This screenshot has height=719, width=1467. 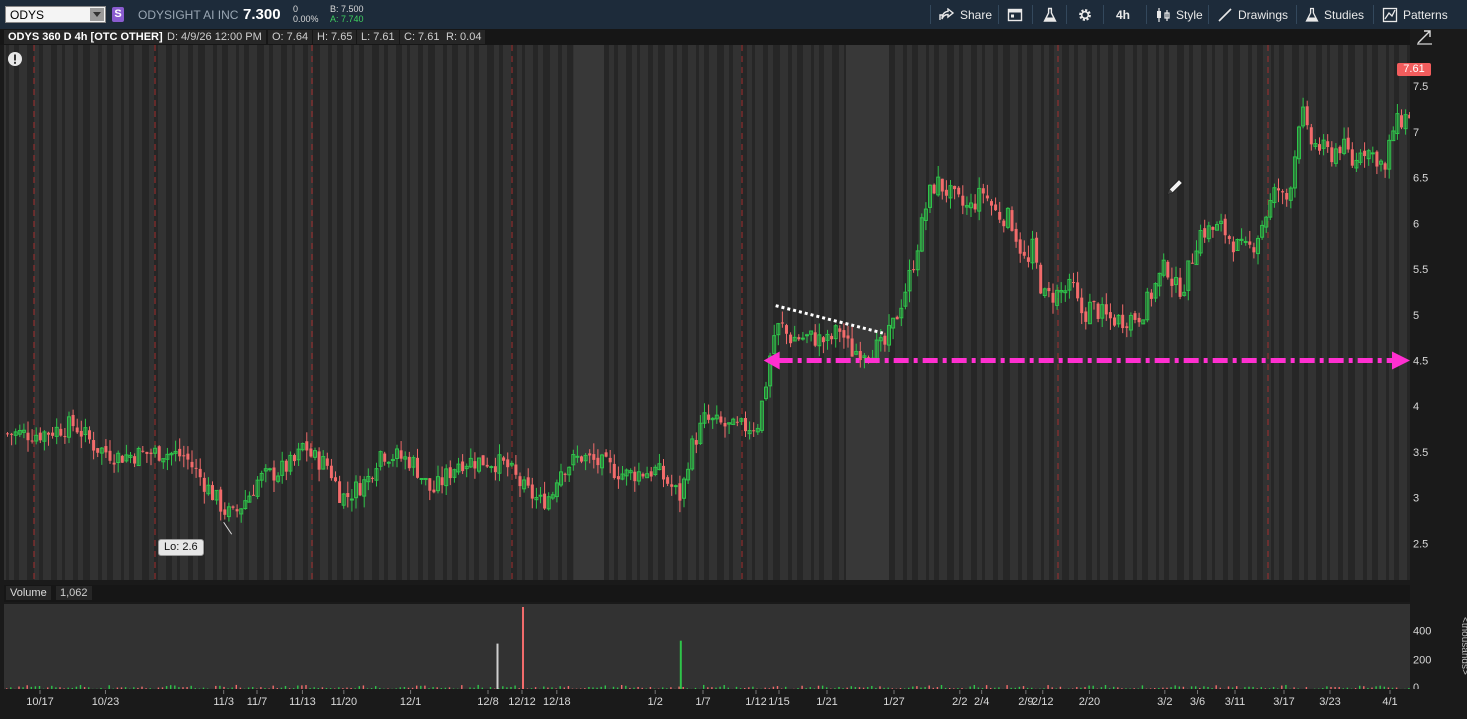 What do you see at coordinates (302, 702) in the screenshot?
I see `time-tick-label: 11/13` at bounding box center [302, 702].